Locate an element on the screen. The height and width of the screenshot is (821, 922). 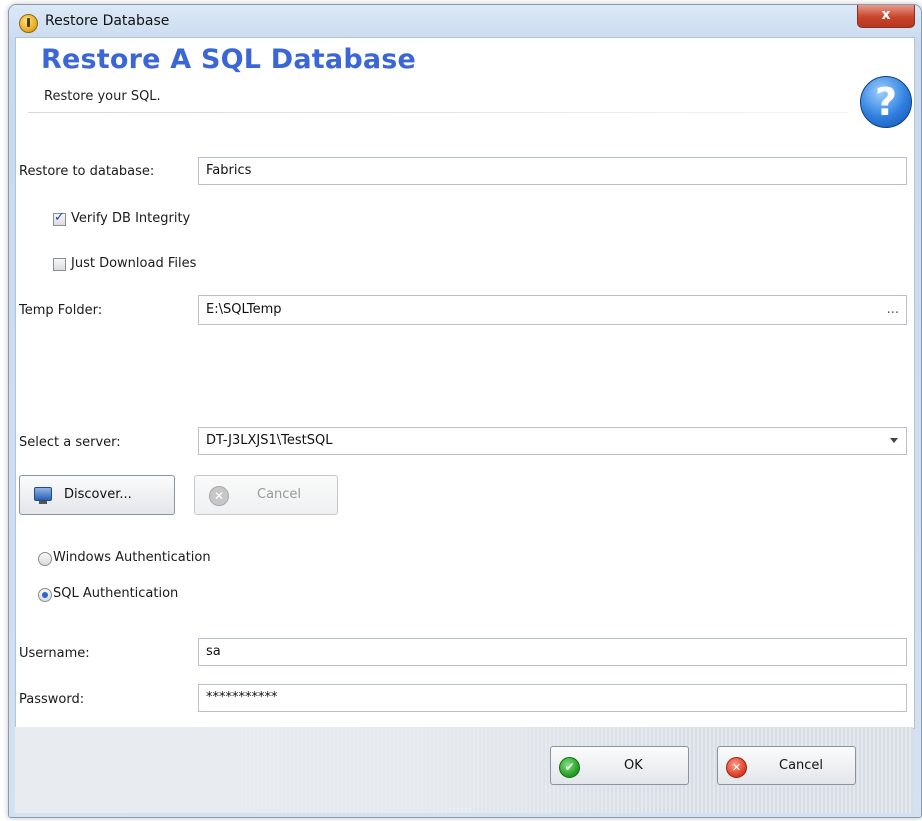
ok-button-label: OK is located at coordinates (633, 765).